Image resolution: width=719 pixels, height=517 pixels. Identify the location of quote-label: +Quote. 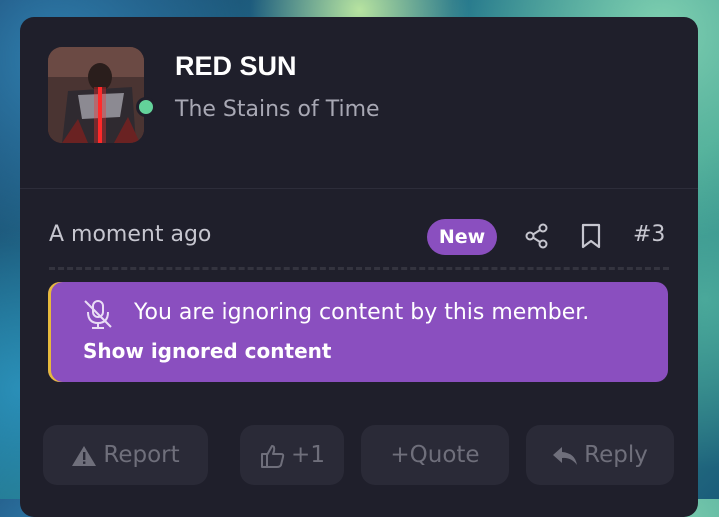
(435, 455).